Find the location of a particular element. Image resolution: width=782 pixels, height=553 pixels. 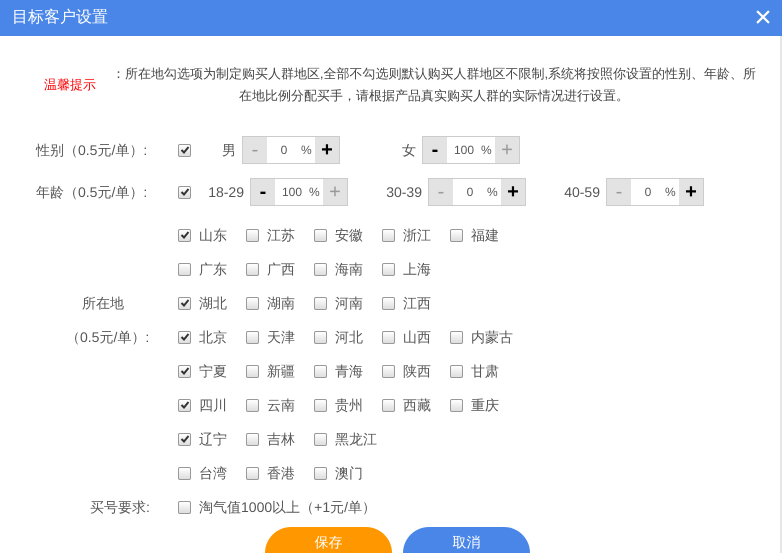

province-label: 宁夏 is located at coordinates (213, 371).